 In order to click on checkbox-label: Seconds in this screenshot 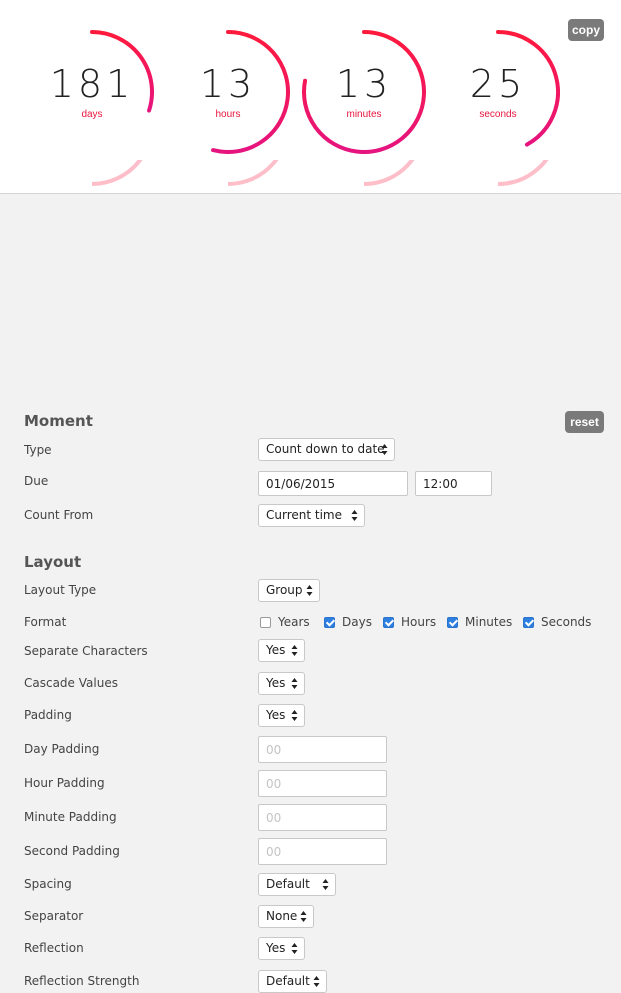, I will do `click(566, 622)`.